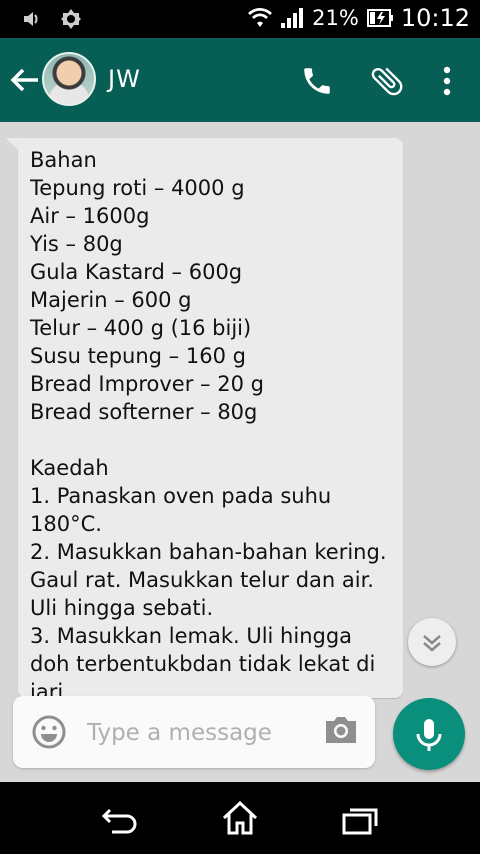 This screenshot has height=854, width=480. Describe the element at coordinates (240, 80) in the screenshot. I see `chat-header: JW` at that location.